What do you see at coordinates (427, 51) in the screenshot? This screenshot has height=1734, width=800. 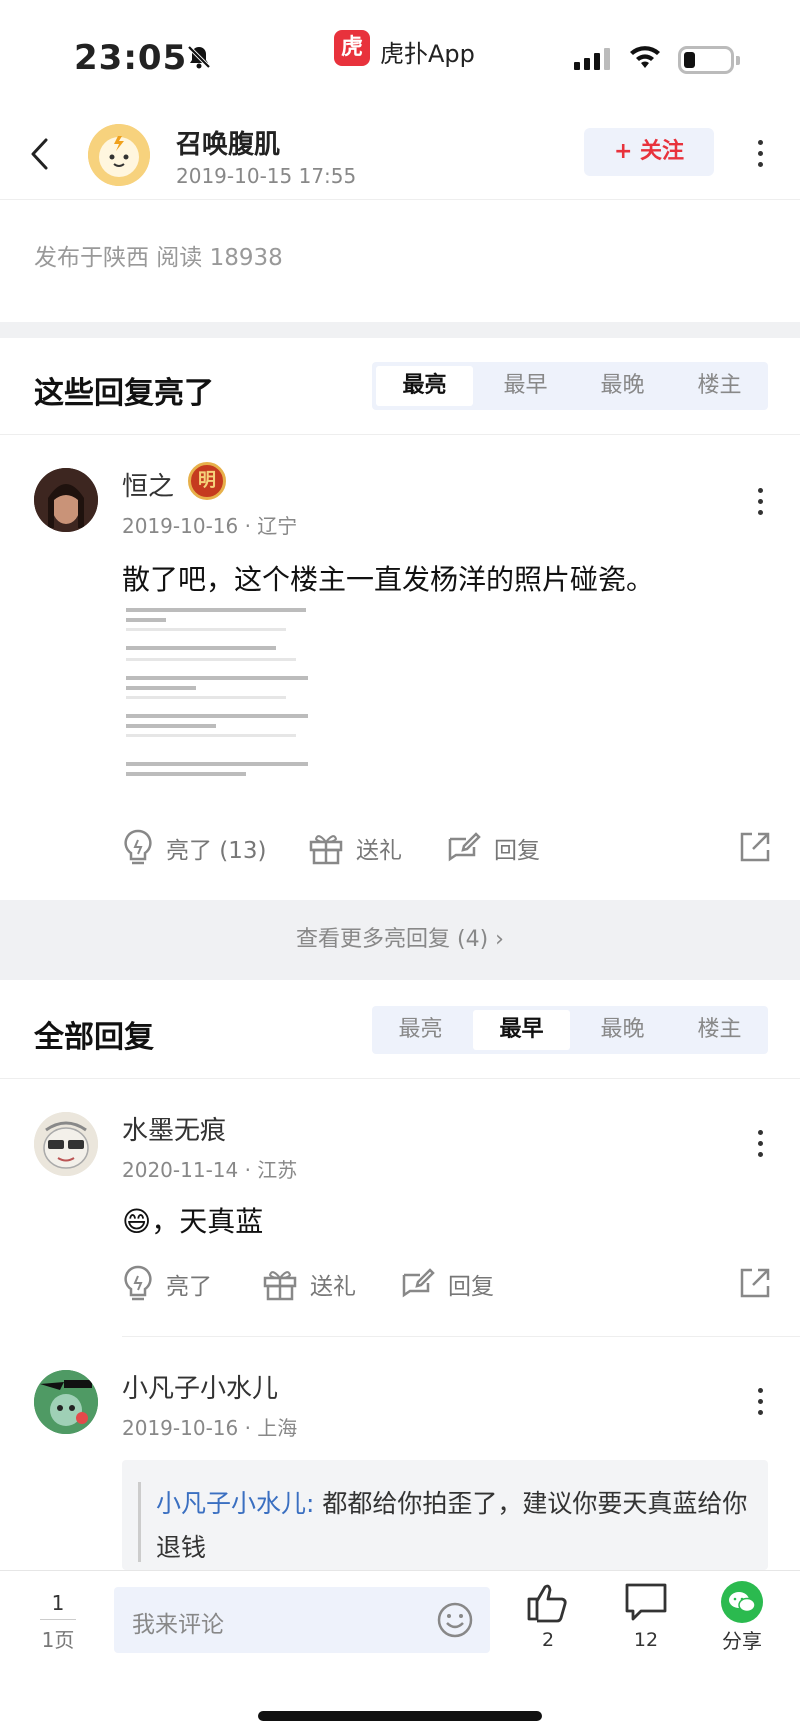 I see `back-to-app-label: 虎扑App` at bounding box center [427, 51].